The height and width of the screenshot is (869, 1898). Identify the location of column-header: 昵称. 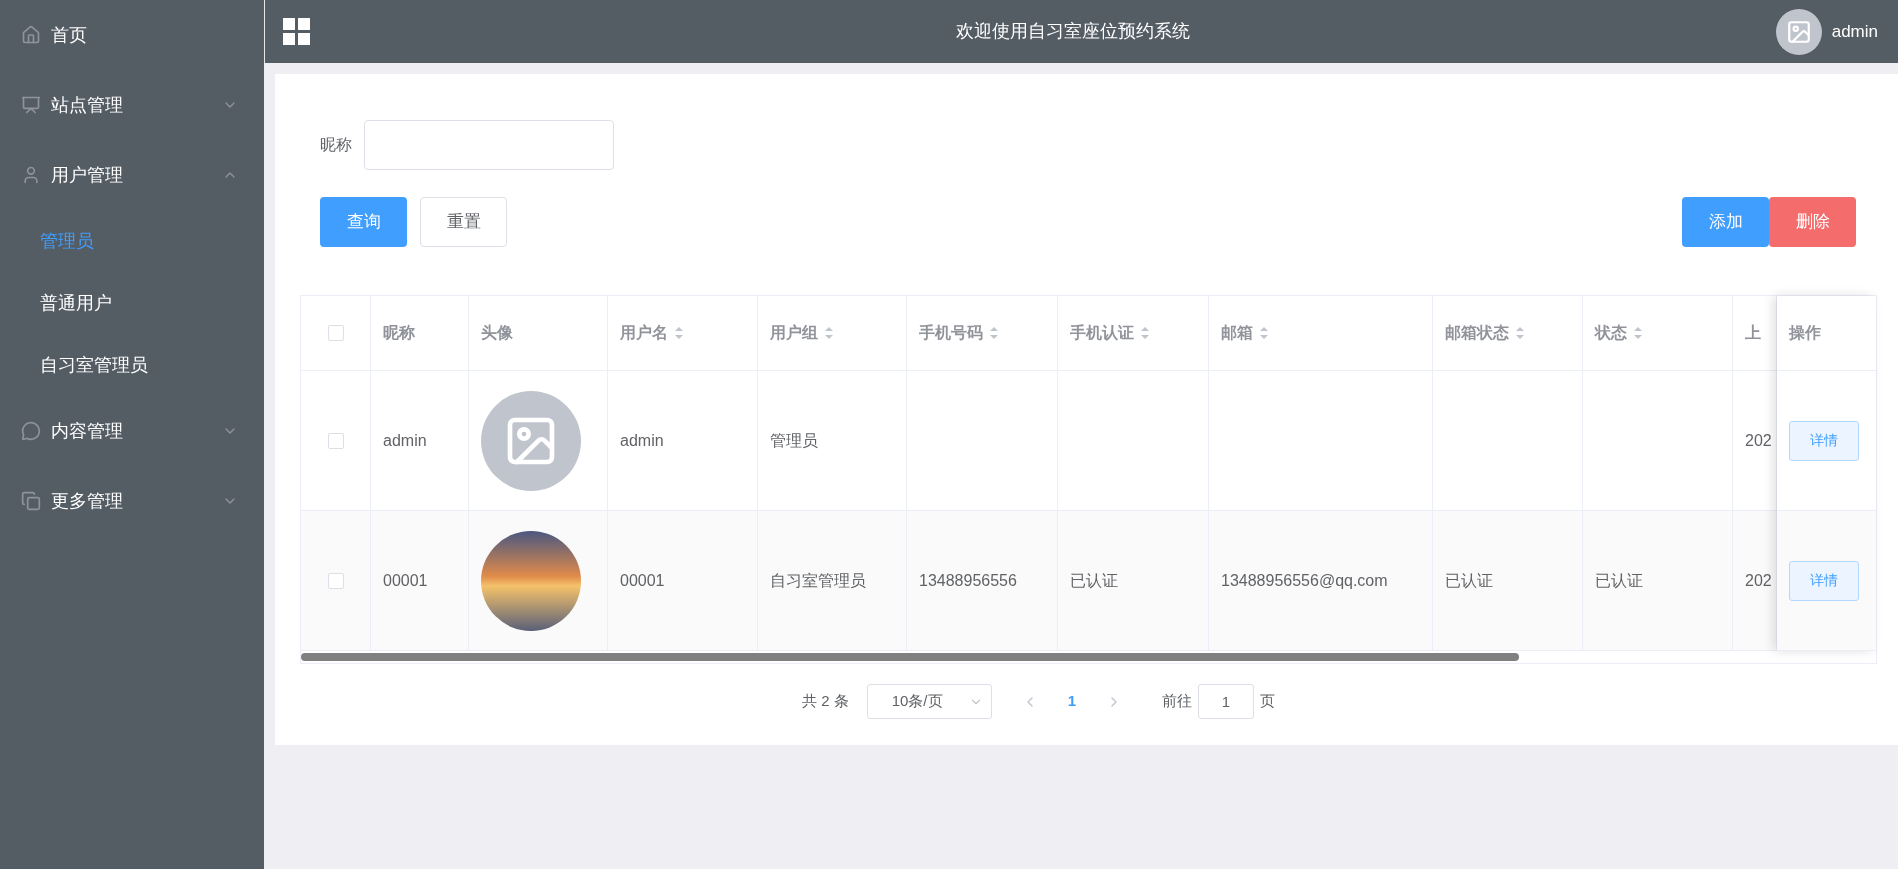
(420, 333).